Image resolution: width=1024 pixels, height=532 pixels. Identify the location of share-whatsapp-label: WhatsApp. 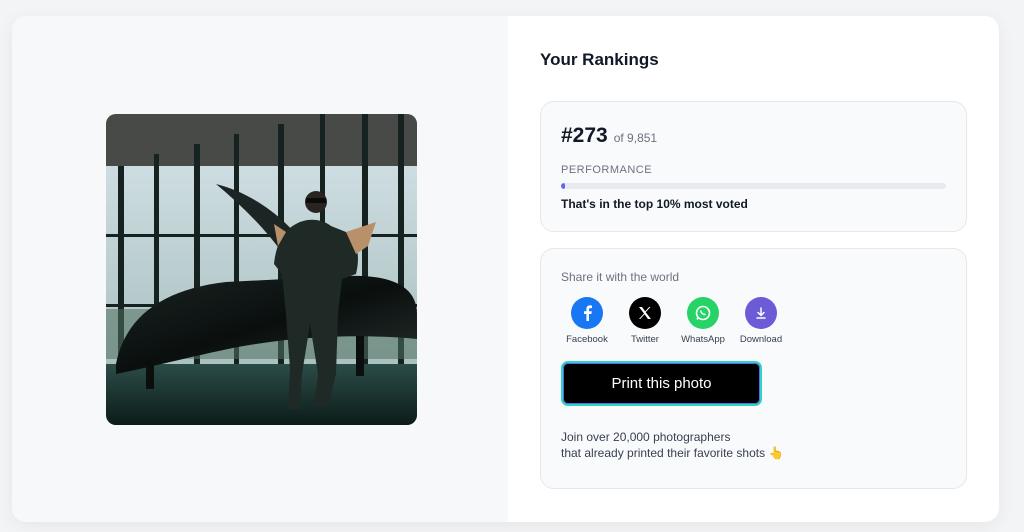
(703, 339).